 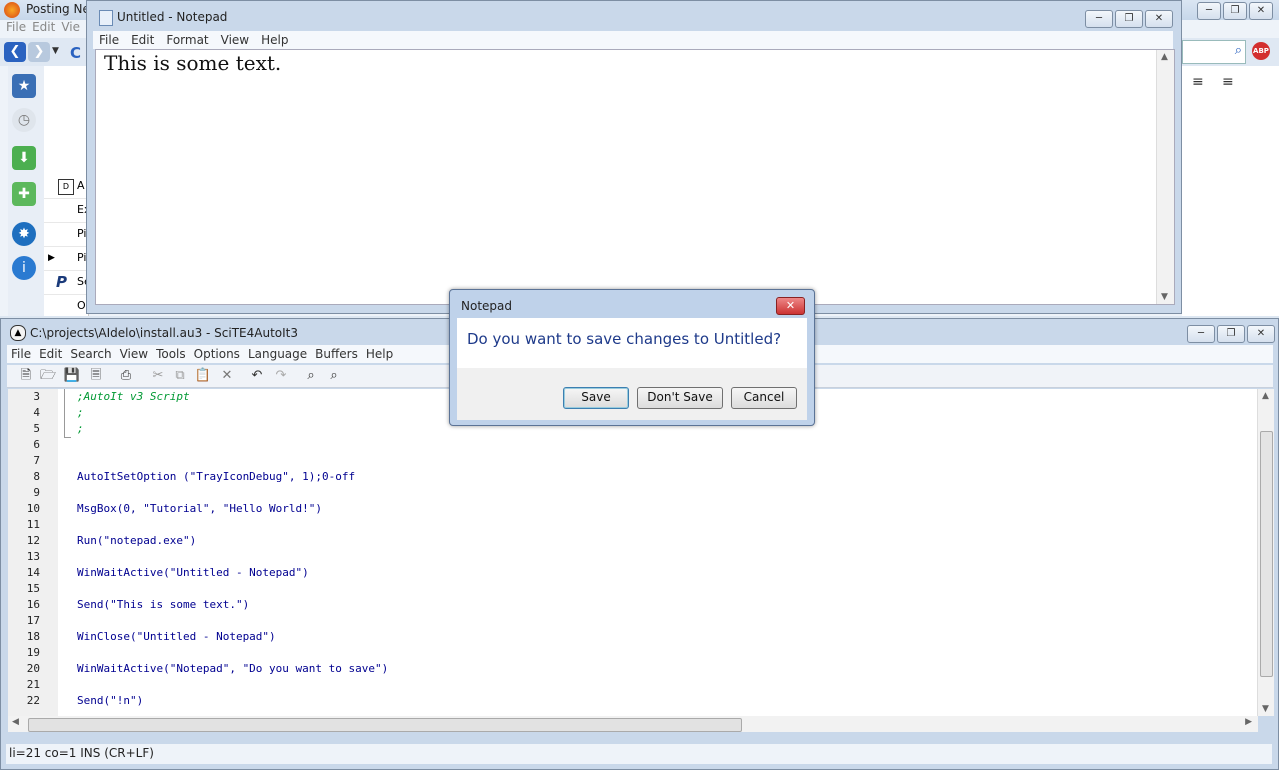 What do you see at coordinates (55, 51) in the screenshot?
I see `history-dropdown-icon: ▼` at bounding box center [55, 51].